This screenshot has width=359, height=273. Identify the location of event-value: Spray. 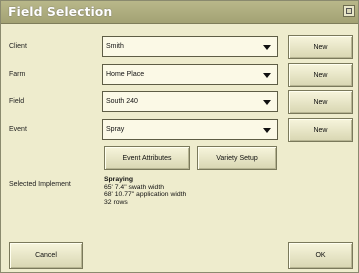
(115, 129).